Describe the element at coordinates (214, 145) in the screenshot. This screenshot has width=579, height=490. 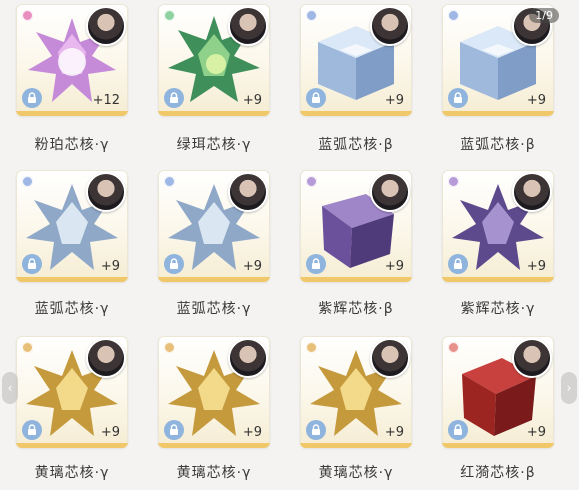
I see `item-name: 绿珥芯核·γ` at that location.